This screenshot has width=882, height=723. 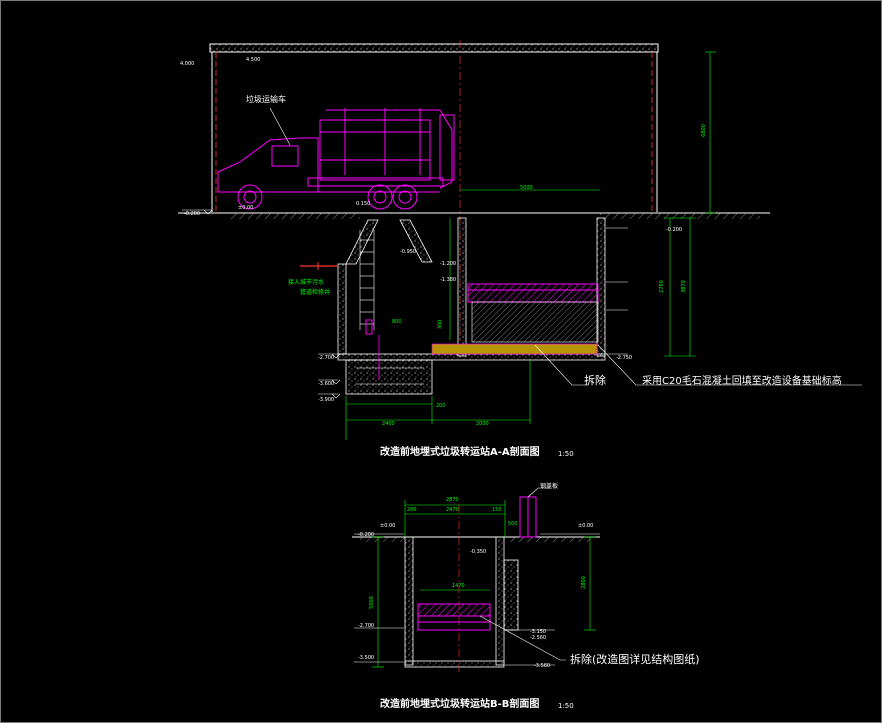 I want to click on elev-aa-4: -1.200, so click(x=448, y=264).